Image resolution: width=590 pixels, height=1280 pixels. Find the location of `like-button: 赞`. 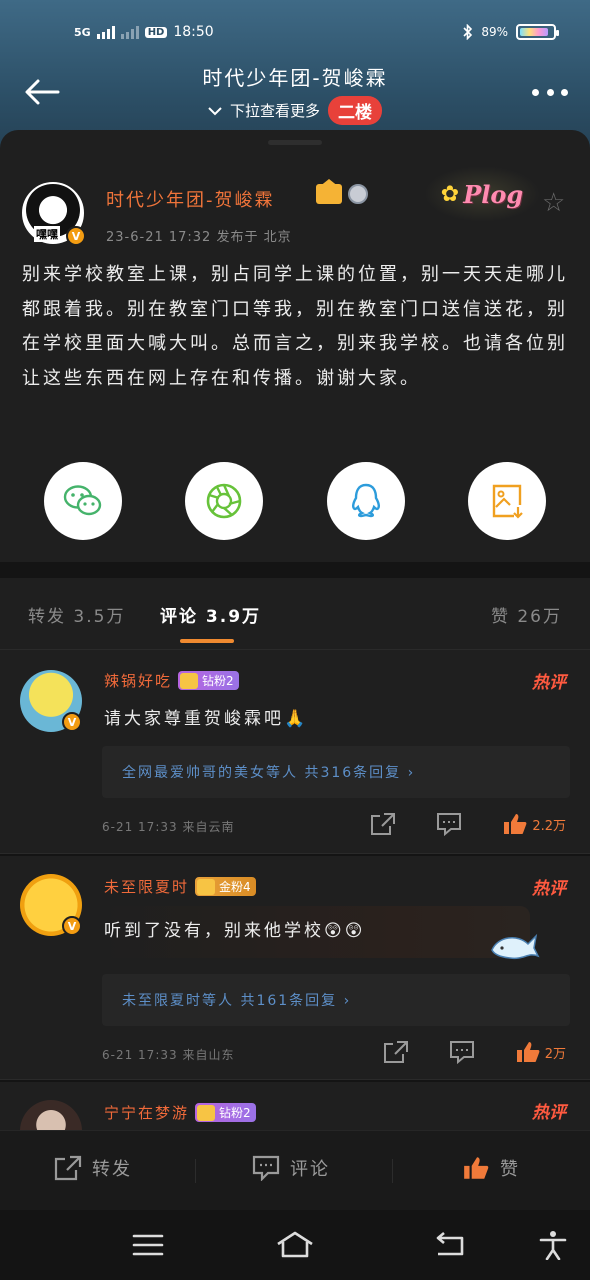

like-button: 赞 is located at coordinates (491, 1168).